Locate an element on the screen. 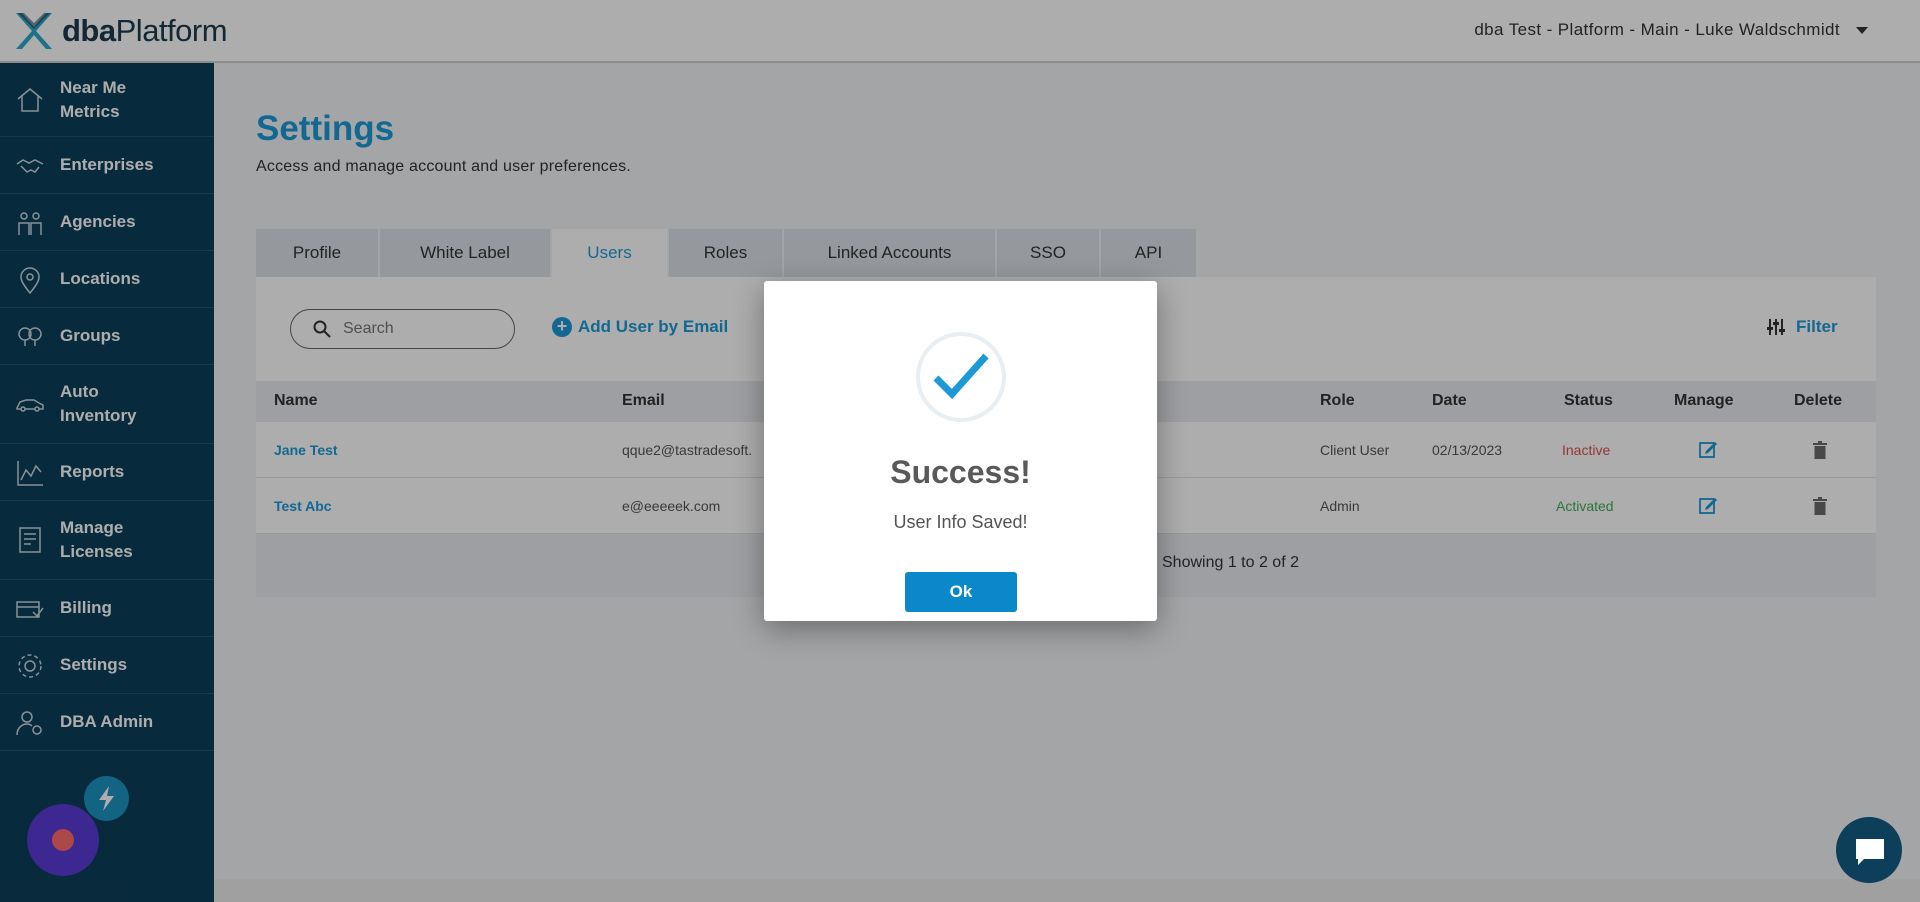  chat-widget-button is located at coordinates (1869, 850).